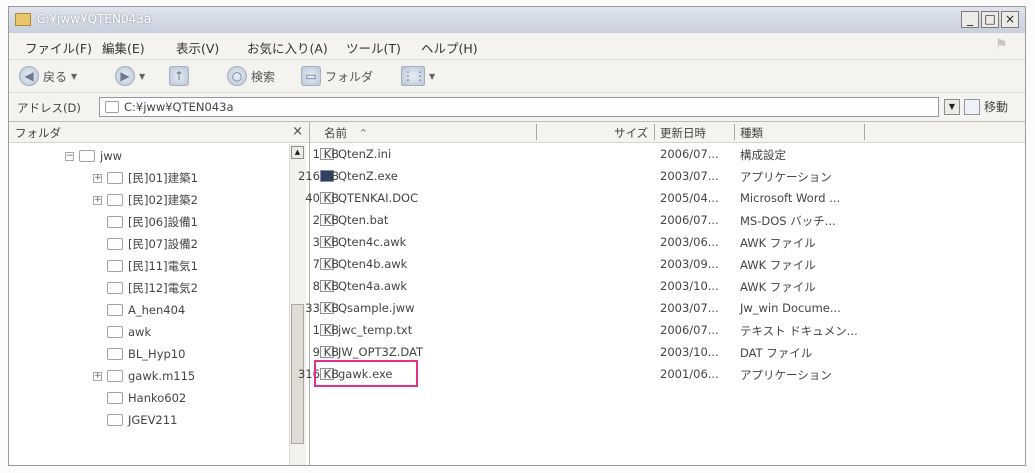  What do you see at coordinates (449, 47) in the screenshot?
I see `menu-help: ヘルプ(H)` at bounding box center [449, 47].